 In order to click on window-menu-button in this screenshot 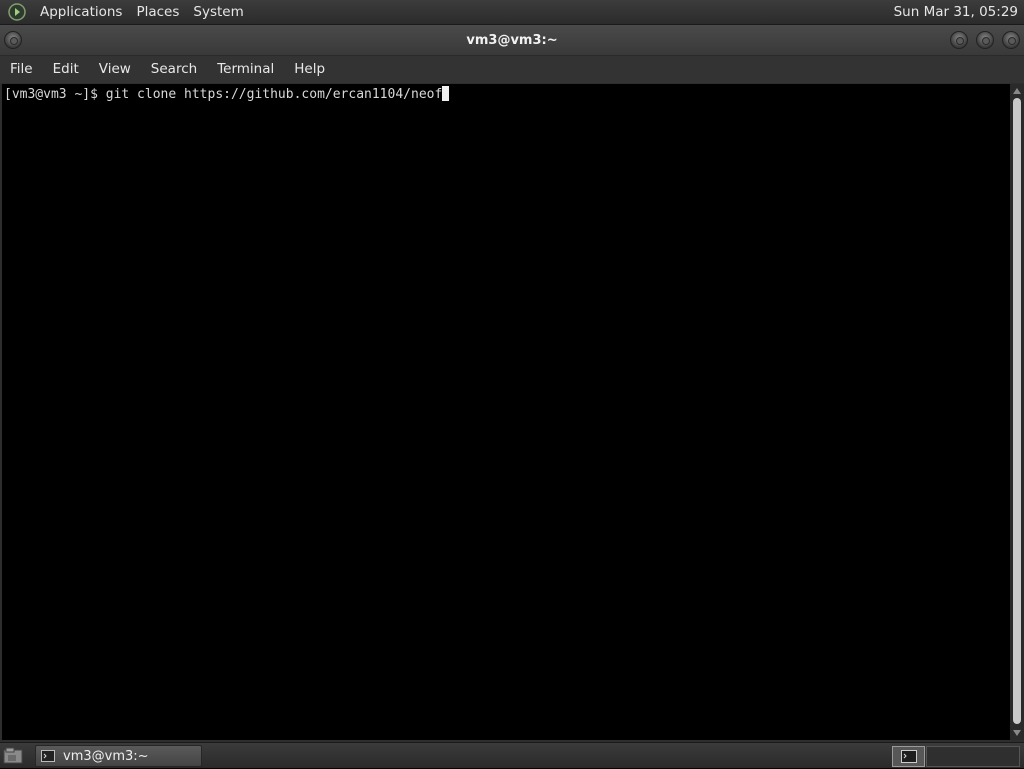, I will do `click(13, 40)`.